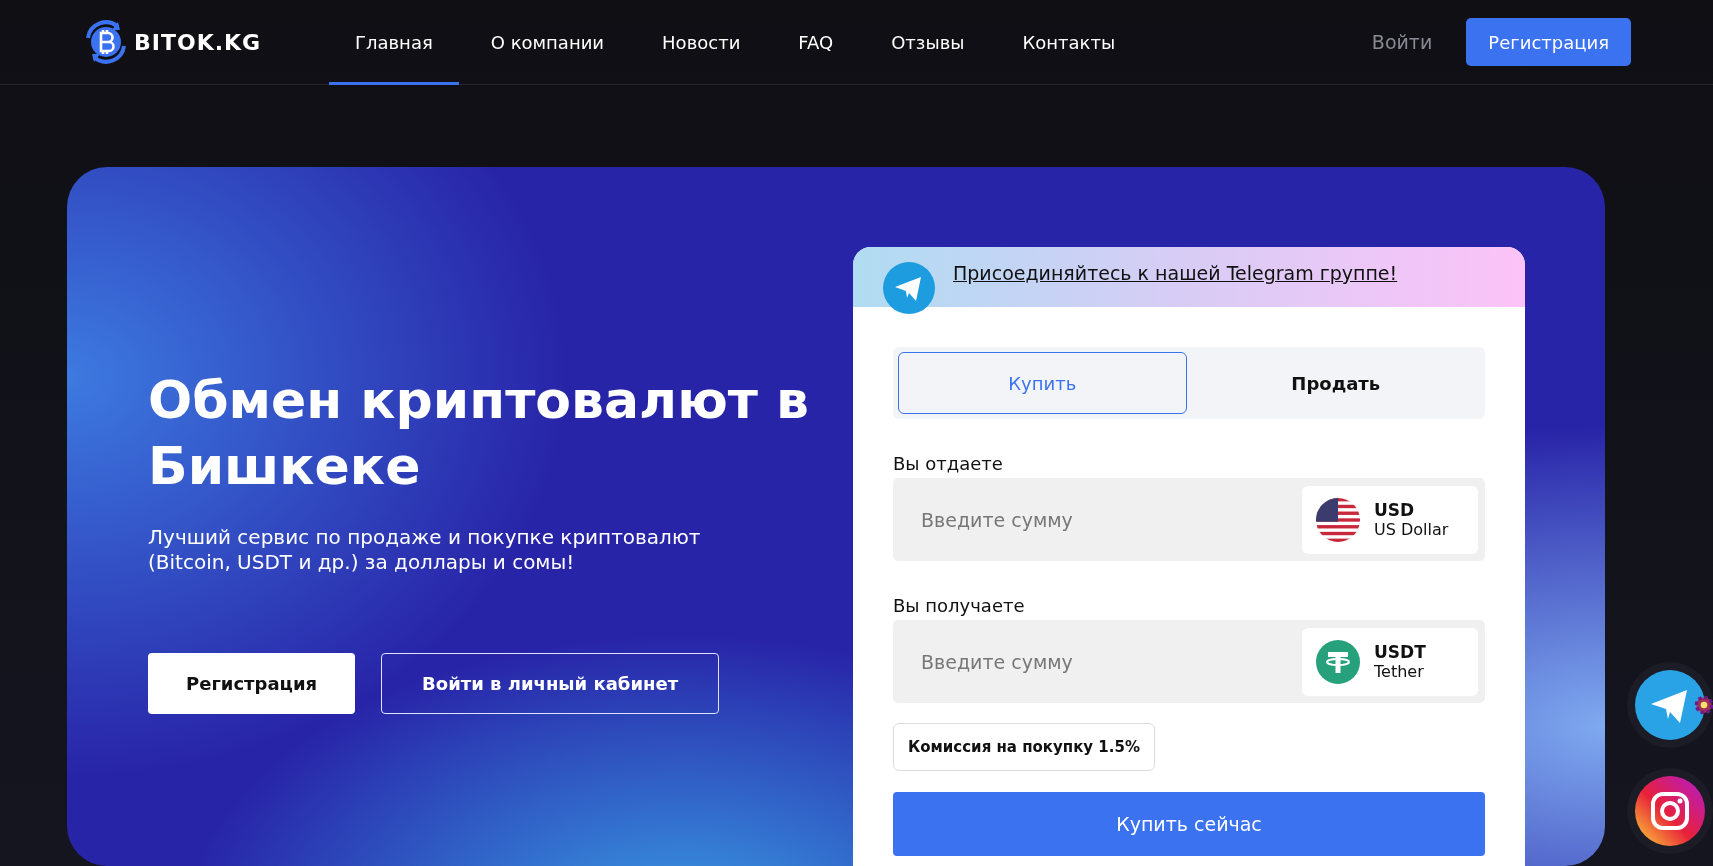 The height and width of the screenshot is (866, 1713). I want to click on hero-title: Обмен криптовалют в Бишкеке, so click(479, 433).